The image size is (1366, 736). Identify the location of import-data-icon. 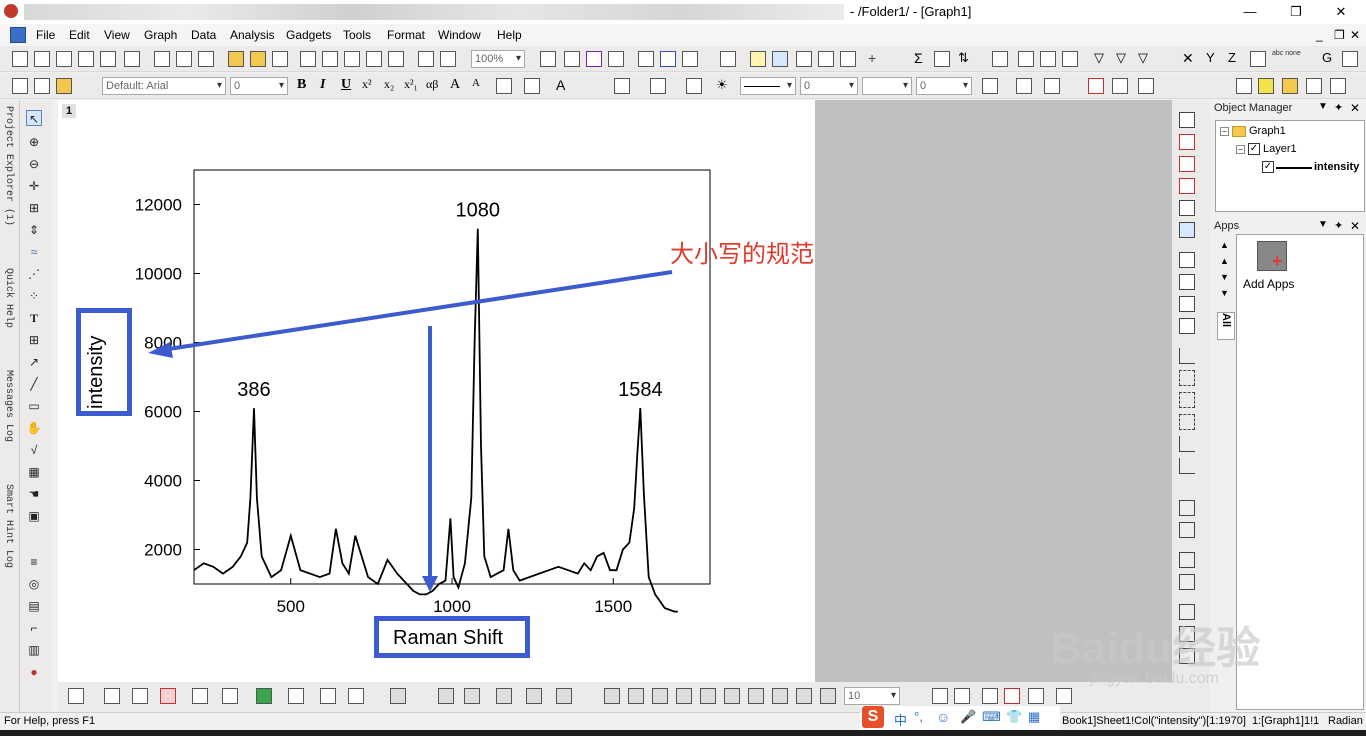
(308, 59).